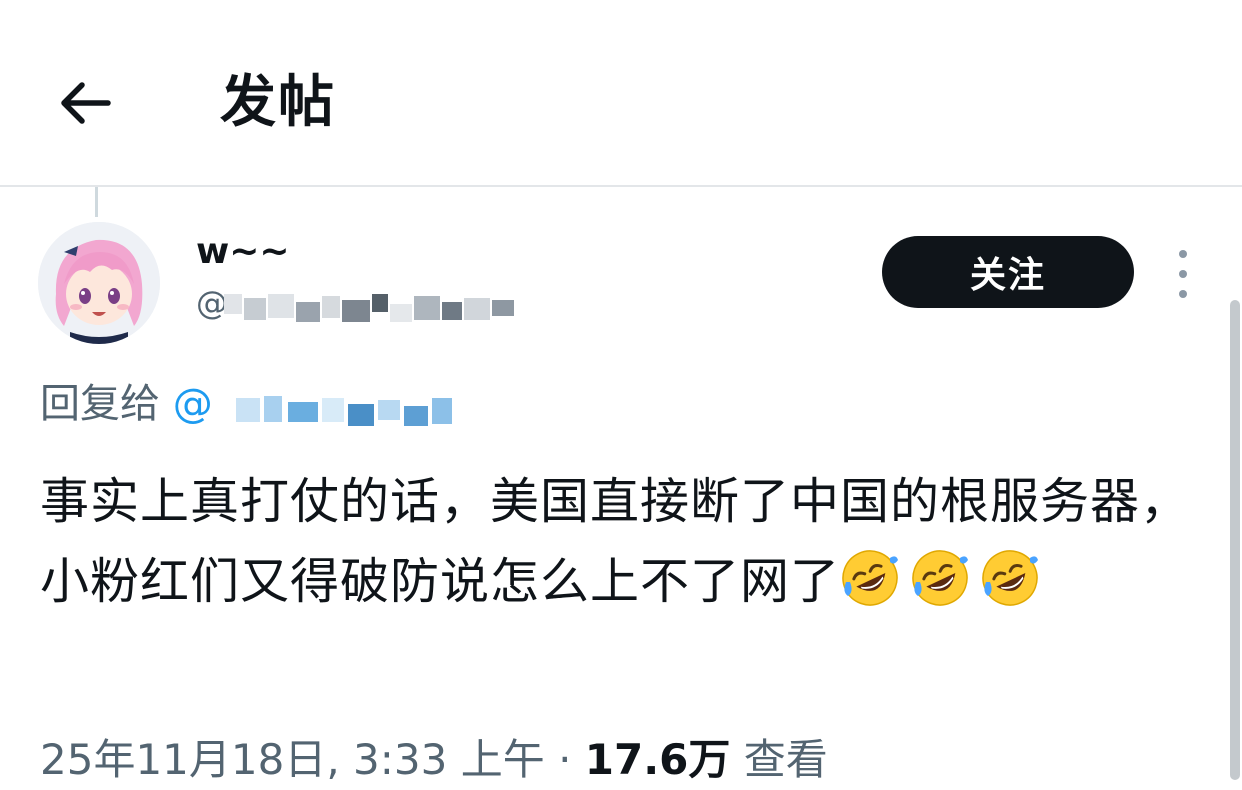 This screenshot has width=1242, height=790. Describe the element at coordinates (96, 202) in the screenshot. I see `thread-connector-line` at that location.